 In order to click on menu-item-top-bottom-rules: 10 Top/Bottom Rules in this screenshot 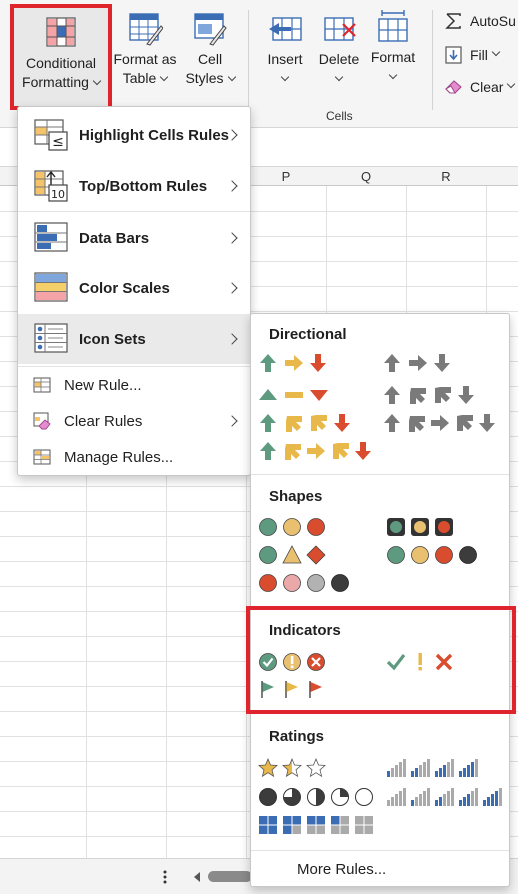, I will do `click(134, 186)`.